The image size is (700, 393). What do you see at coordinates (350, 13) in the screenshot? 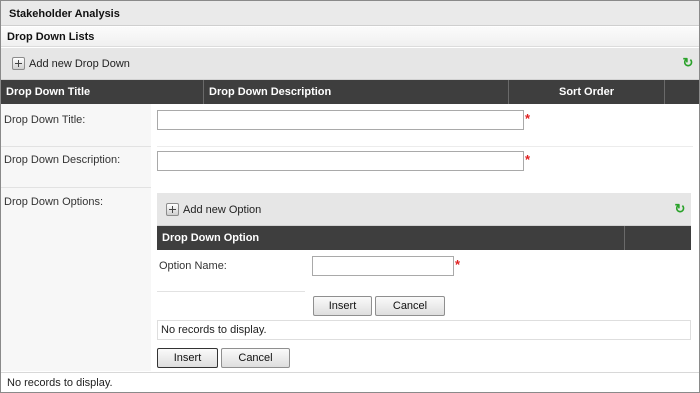
I see `window-title: Stakeholder Analysis` at bounding box center [350, 13].